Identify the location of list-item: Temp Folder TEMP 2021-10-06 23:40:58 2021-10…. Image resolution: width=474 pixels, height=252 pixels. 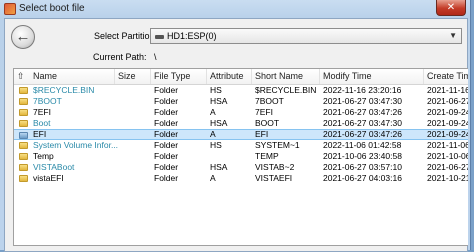
(241, 156).